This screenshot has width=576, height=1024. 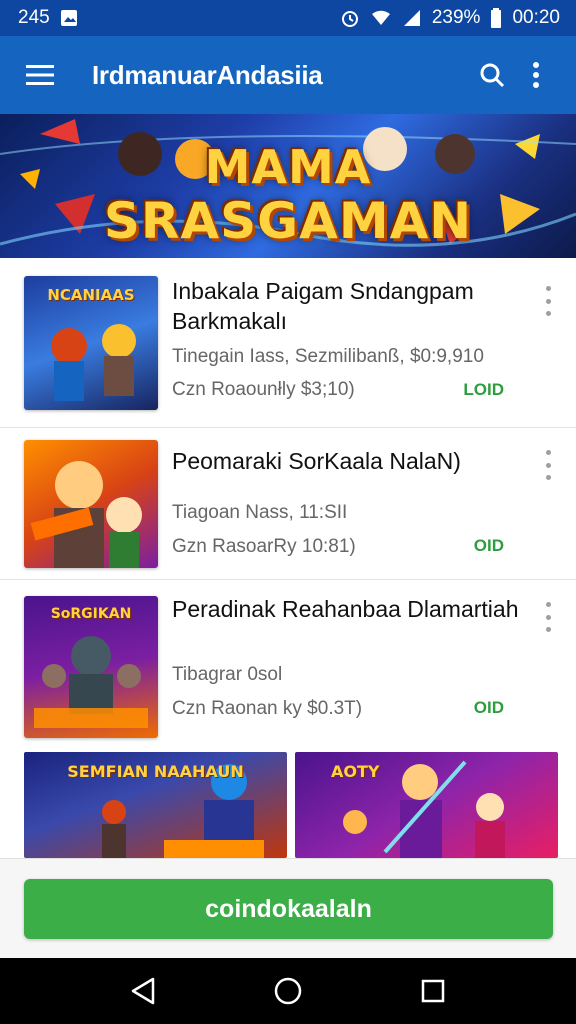 What do you see at coordinates (69, 18) in the screenshot?
I see `gallery-notification-icon` at bounding box center [69, 18].